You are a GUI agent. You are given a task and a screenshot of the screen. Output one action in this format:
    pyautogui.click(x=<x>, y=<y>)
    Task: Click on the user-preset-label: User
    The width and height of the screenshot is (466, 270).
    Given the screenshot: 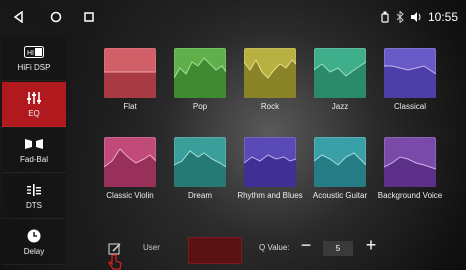 What is the action you would take?
    pyautogui.click(x=151, y=247)
    